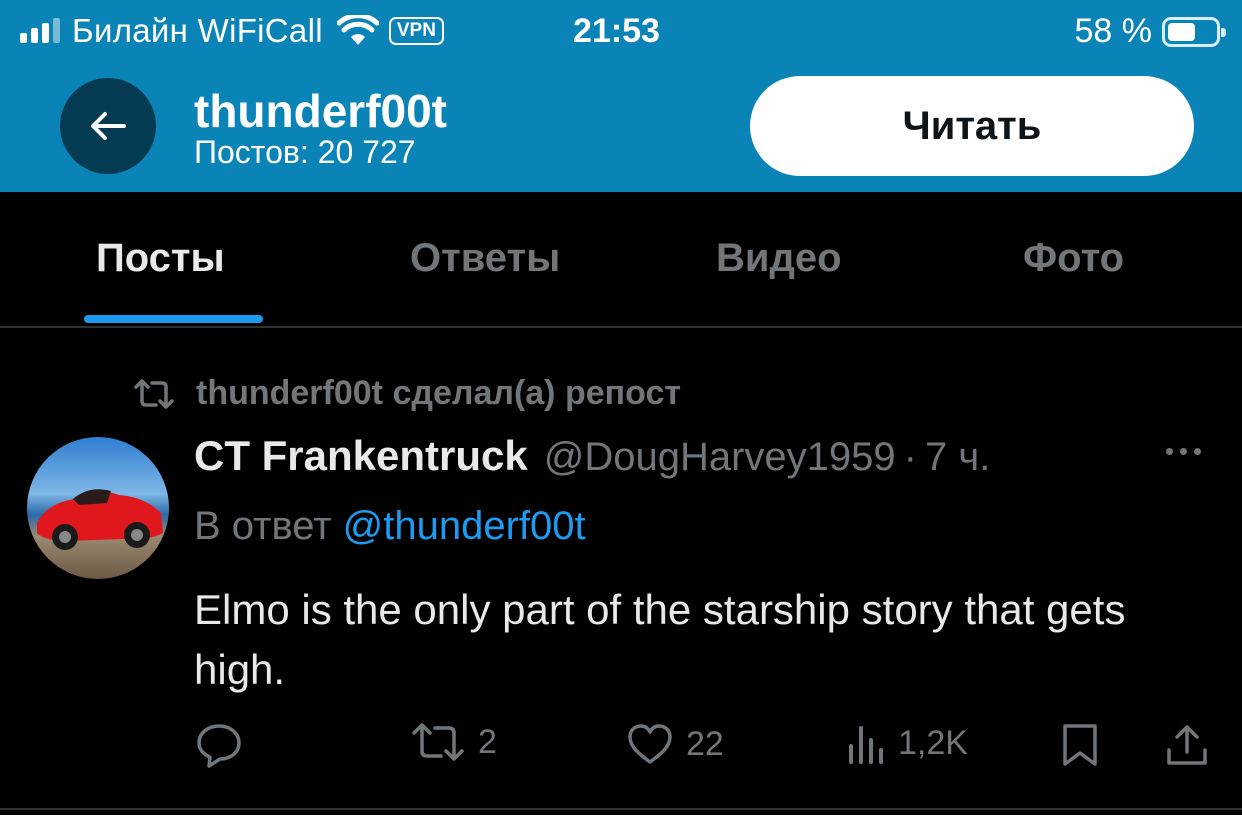  I want to click on vpn-badge: VPN, so click(416, 31).